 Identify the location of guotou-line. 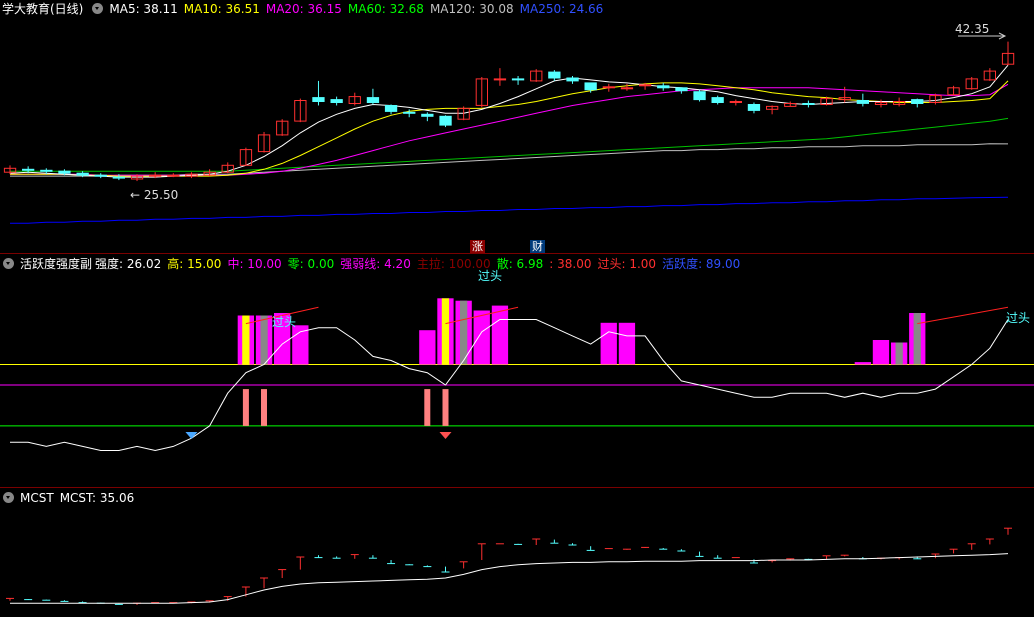
(963, 315).